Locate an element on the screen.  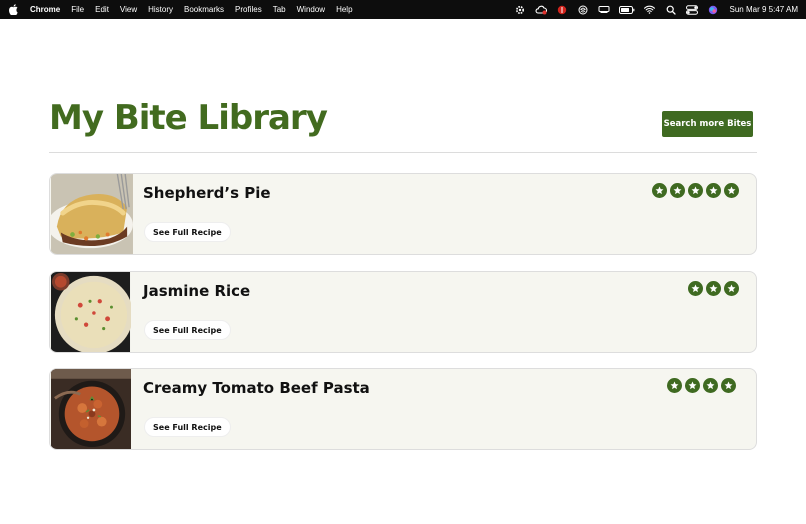
recipe-card: Creamy Tomato Beef Pasta See Full Recipe is located at coordinates (403, 409).